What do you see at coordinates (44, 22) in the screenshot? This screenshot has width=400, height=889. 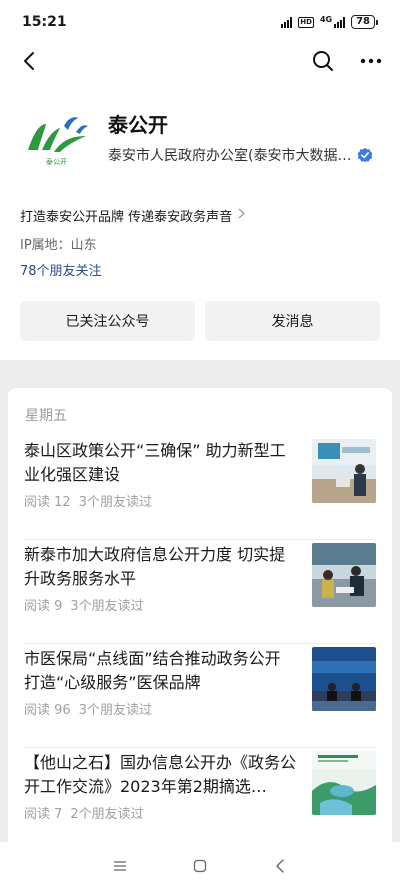 I see `status-time: 15:21` at bounding box center [44, 22].